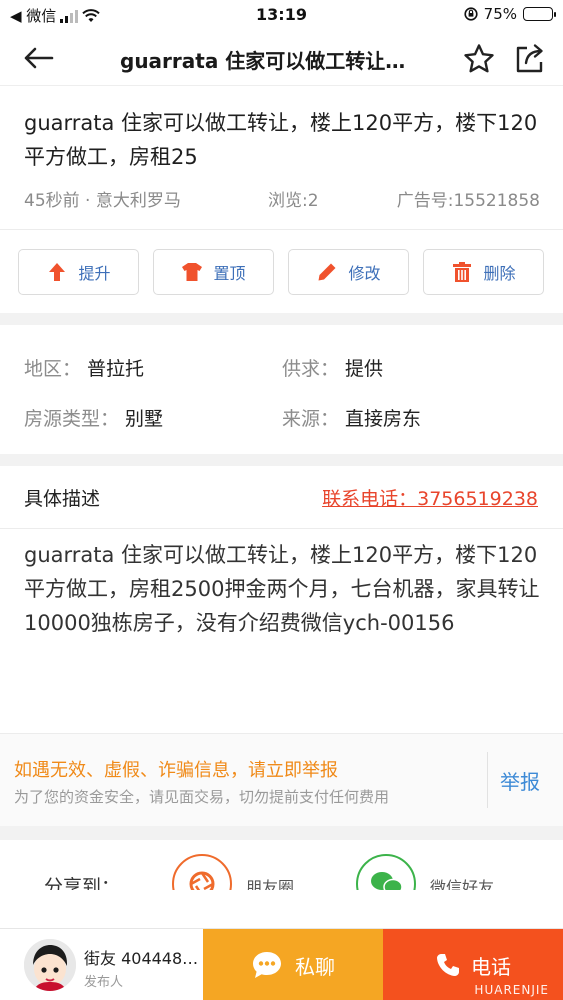  I want to click on source-value: 直接房东, so click(383, 419).